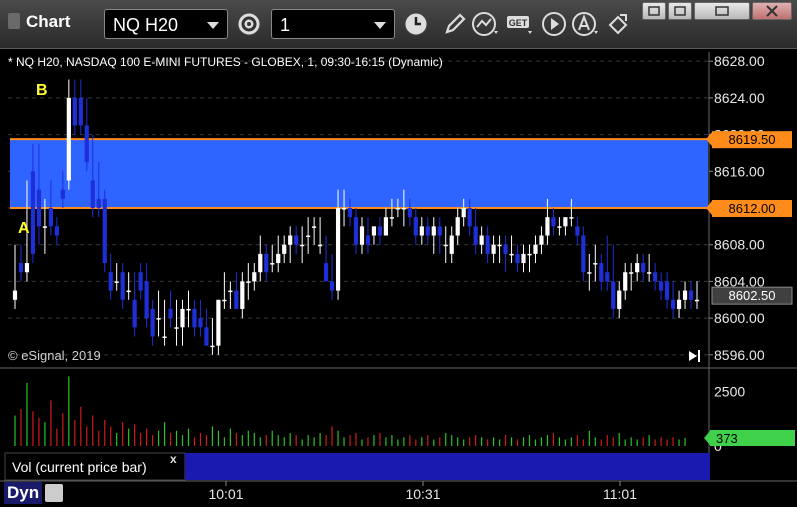 This screenshot has width=797, height=507. Describe the element at coordinates (739, 245) in the screenshot. I see `price-tick-label: 8608.00` at that location.